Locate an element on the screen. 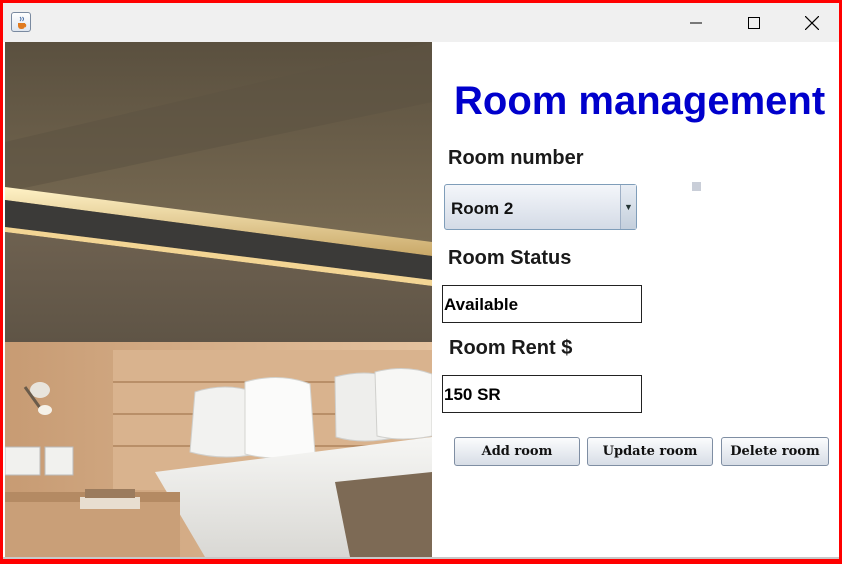 The width and height of the screenshot is (842, 564). room-number-selected-value: Room 2 is located at coordinates (482, 208).